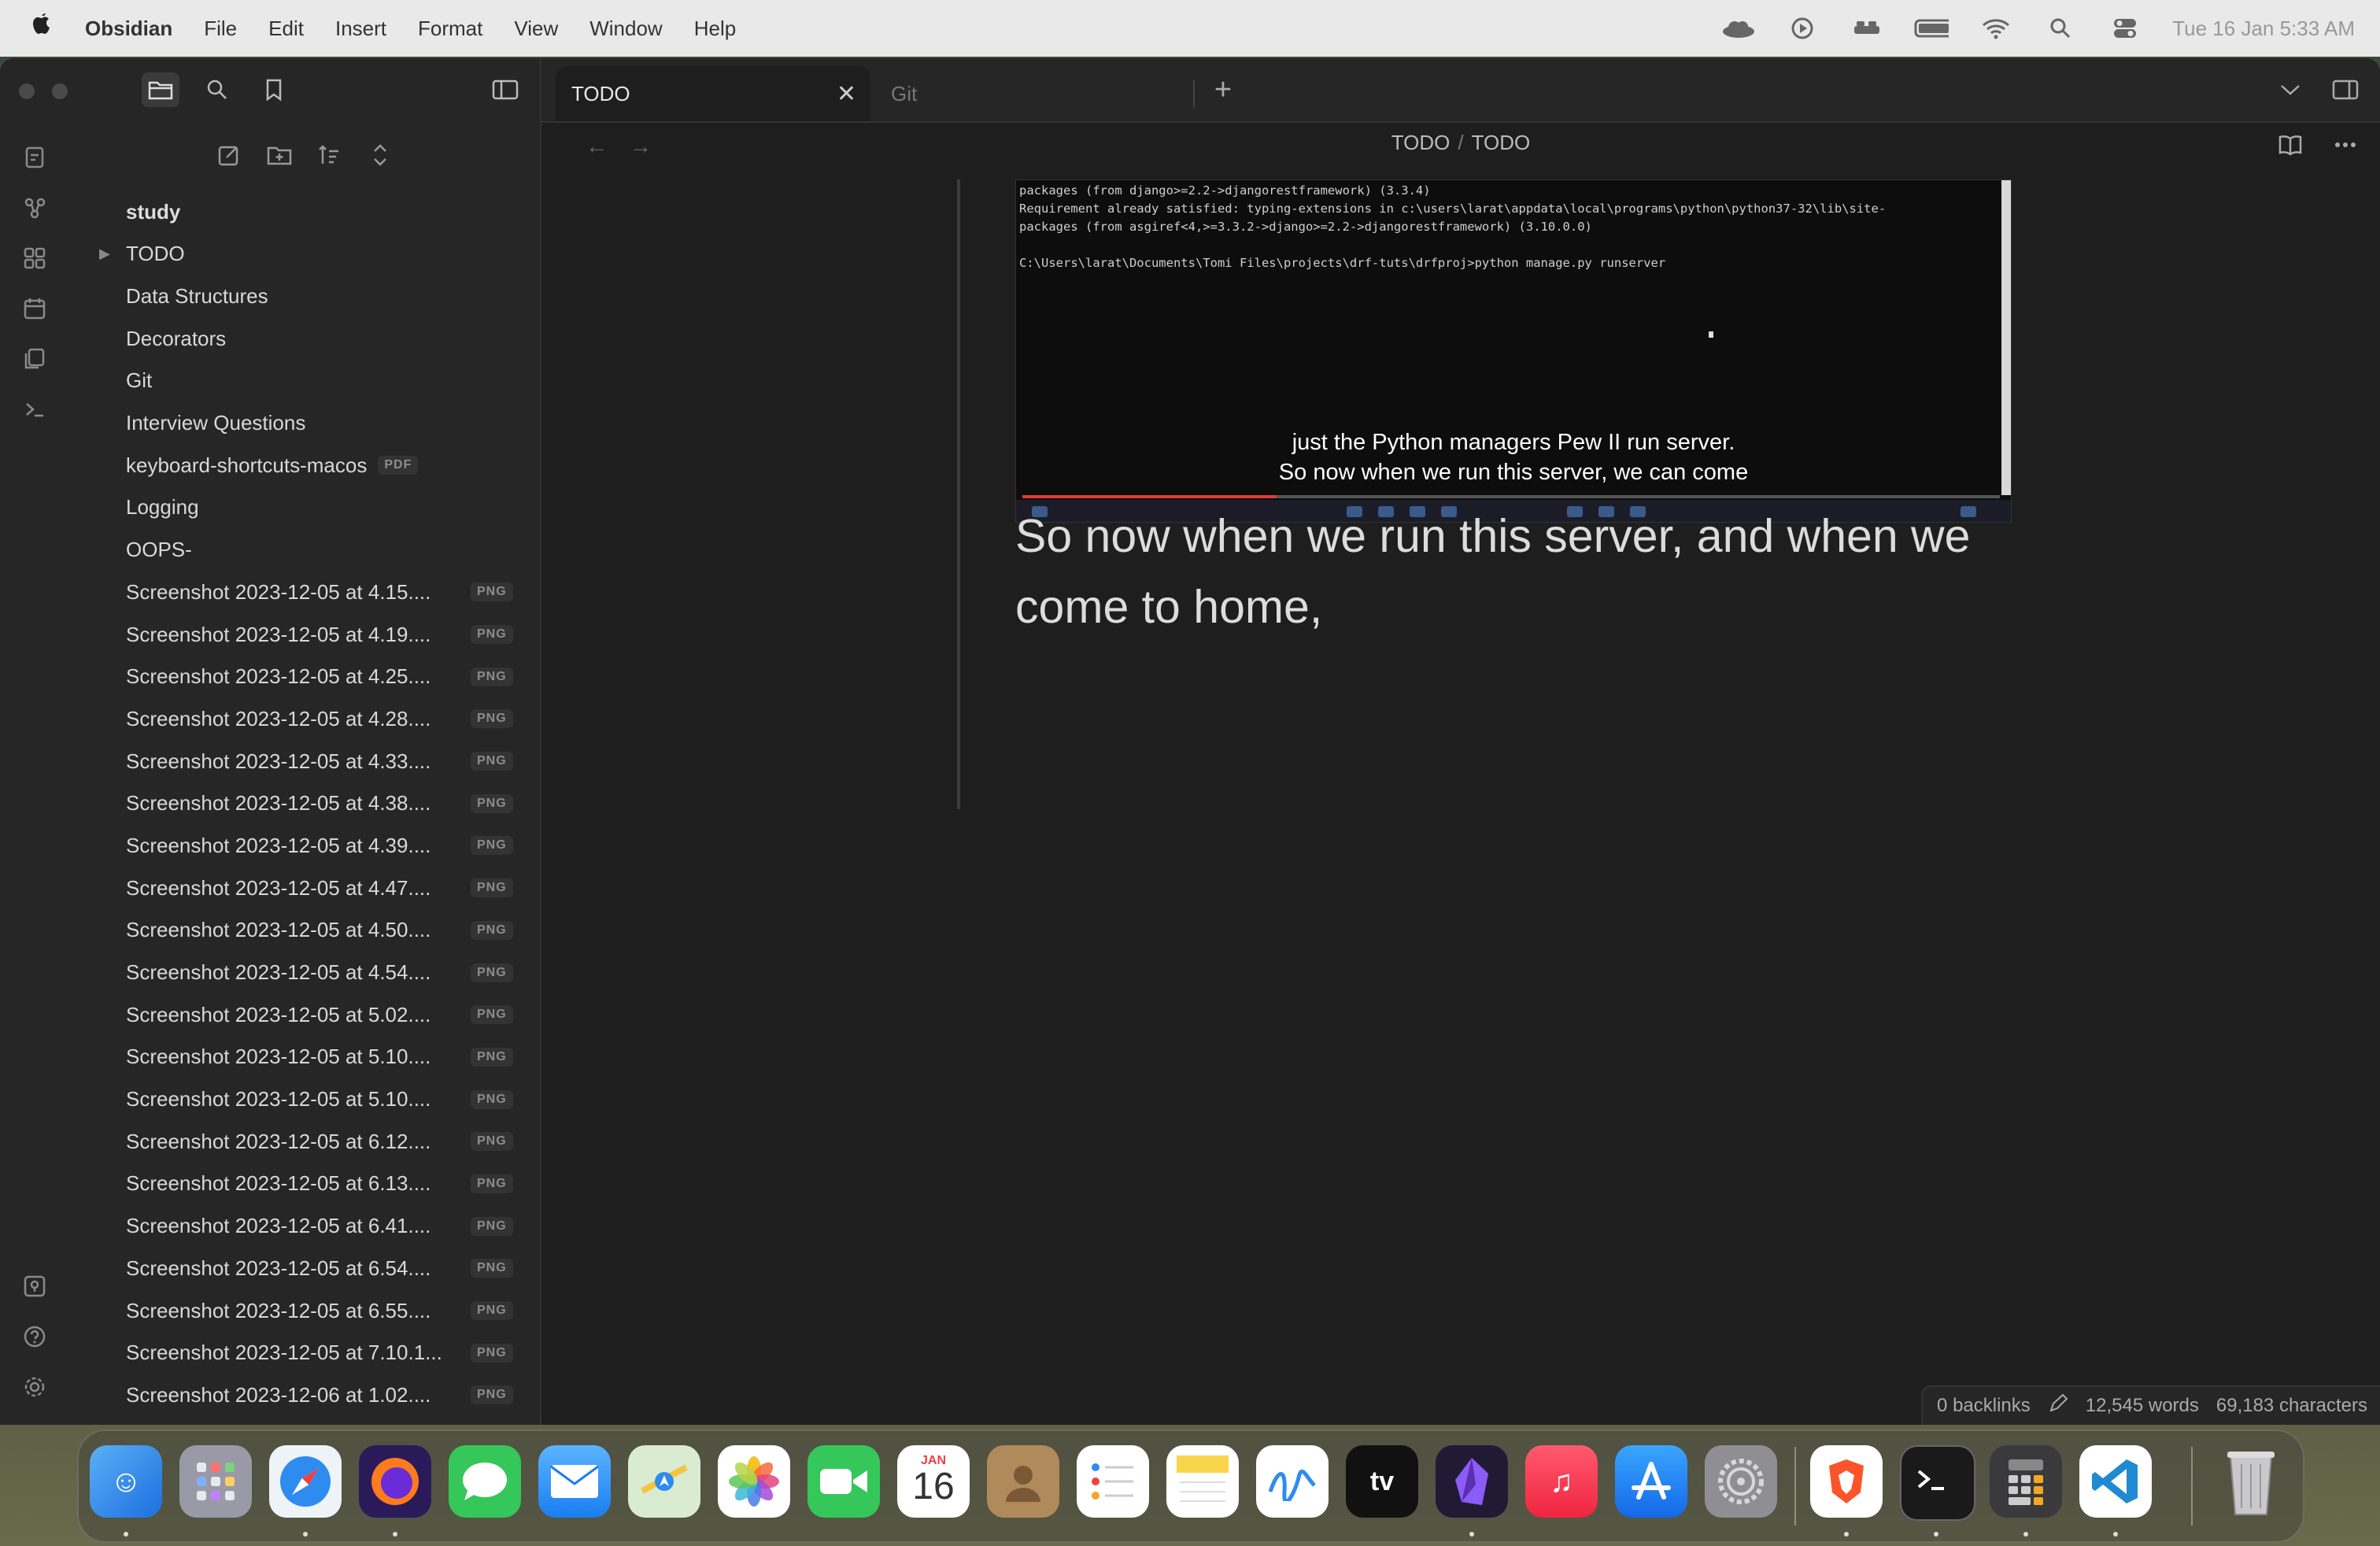 The image size is (2380, 1546). I want to click on app-store-icon, so click(1651, 1481).